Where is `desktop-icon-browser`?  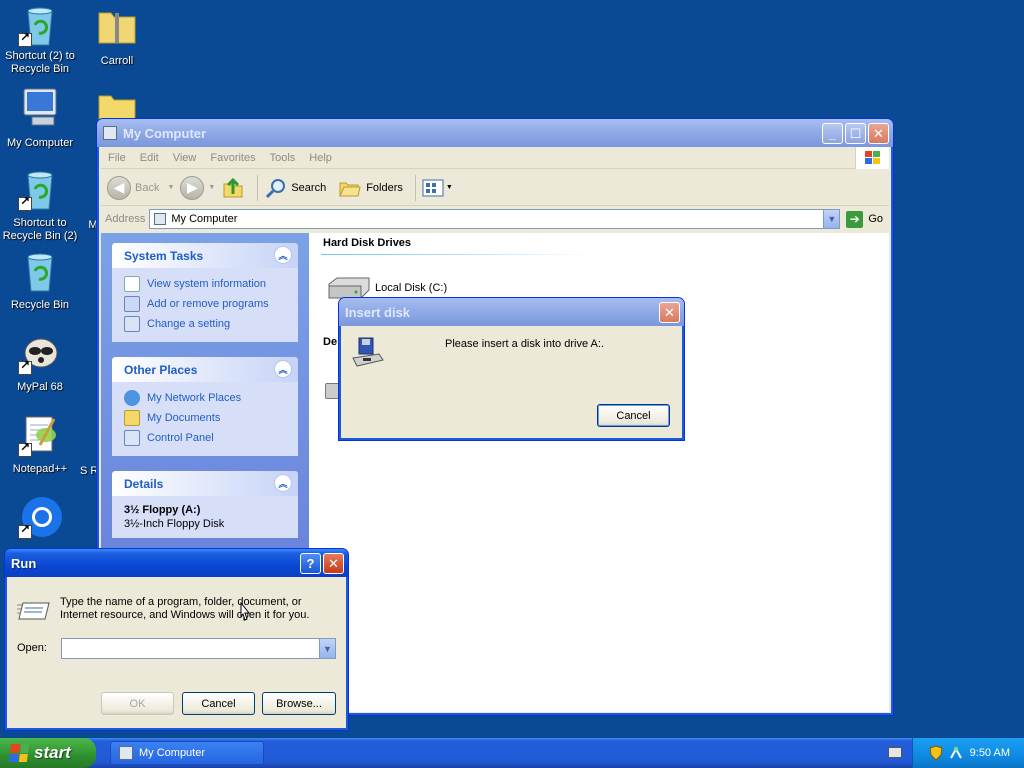
desktop-icon-browser is located at coordinates (40, 518).